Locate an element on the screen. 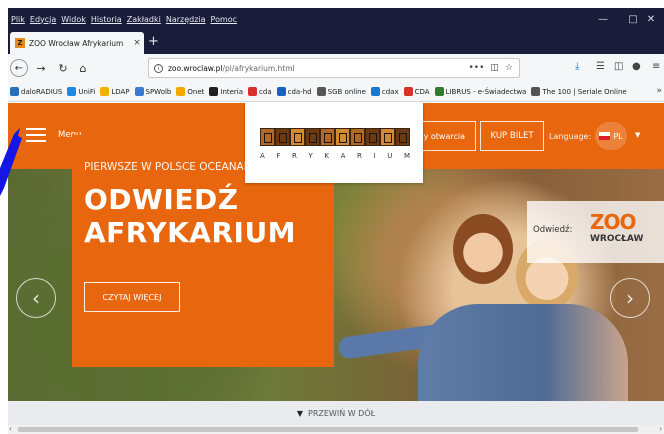 The height and width of the screenshot is (434, 664). zoo-favicon-icon: Z is located at coordinates (20, 43).